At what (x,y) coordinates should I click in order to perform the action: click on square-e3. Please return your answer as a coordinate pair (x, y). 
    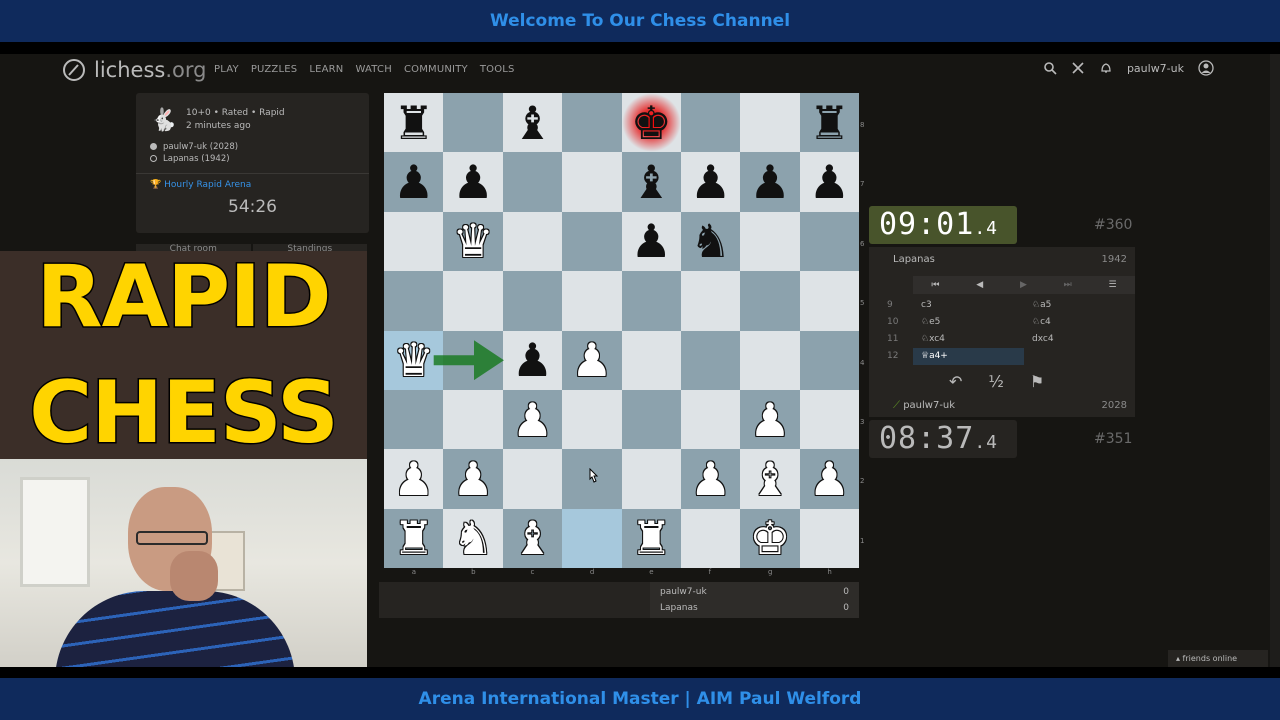
    Looking at the image, I should click on (651, 419).